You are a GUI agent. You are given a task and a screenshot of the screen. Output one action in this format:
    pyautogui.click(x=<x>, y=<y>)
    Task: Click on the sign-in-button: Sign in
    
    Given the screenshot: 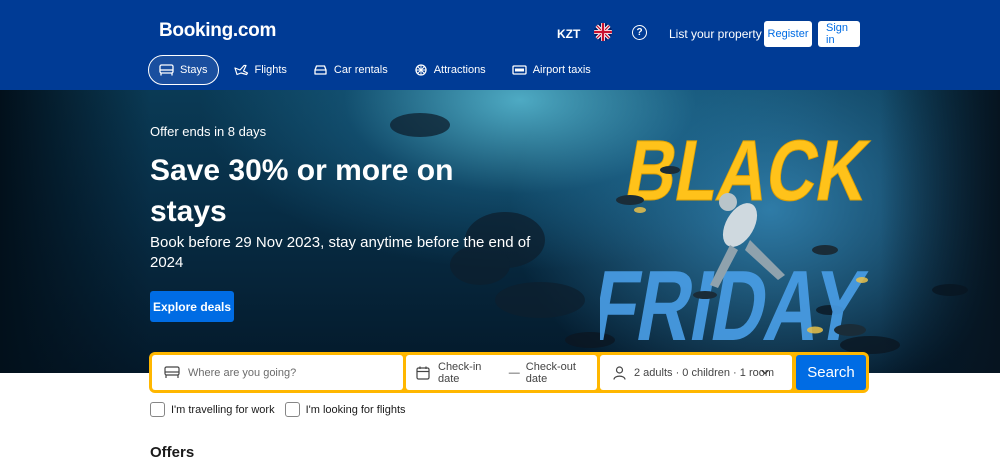 What is the action you would take?
    pyautogui.click(x=839, y=34)
    